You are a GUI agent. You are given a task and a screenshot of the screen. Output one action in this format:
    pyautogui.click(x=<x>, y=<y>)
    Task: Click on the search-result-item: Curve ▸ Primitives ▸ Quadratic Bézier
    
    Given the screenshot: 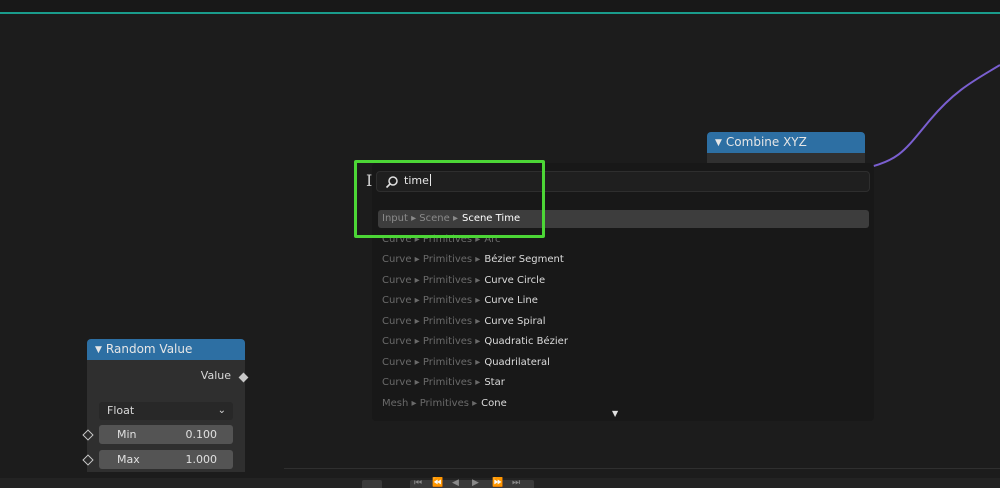 What is the action you would take?
    pyautogui.click(x=623, y=342)
    